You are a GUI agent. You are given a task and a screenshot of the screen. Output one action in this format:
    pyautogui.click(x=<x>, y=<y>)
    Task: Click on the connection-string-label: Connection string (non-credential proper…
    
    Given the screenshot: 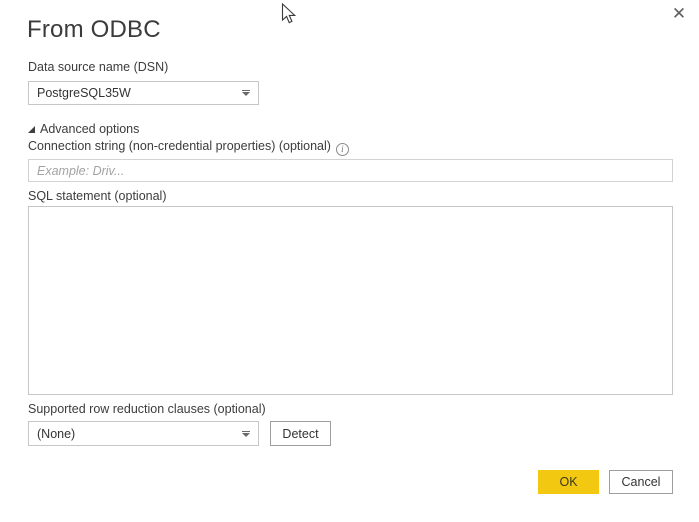 What is the action you would take?
    pyautogui.click(x=188, y=147)
    